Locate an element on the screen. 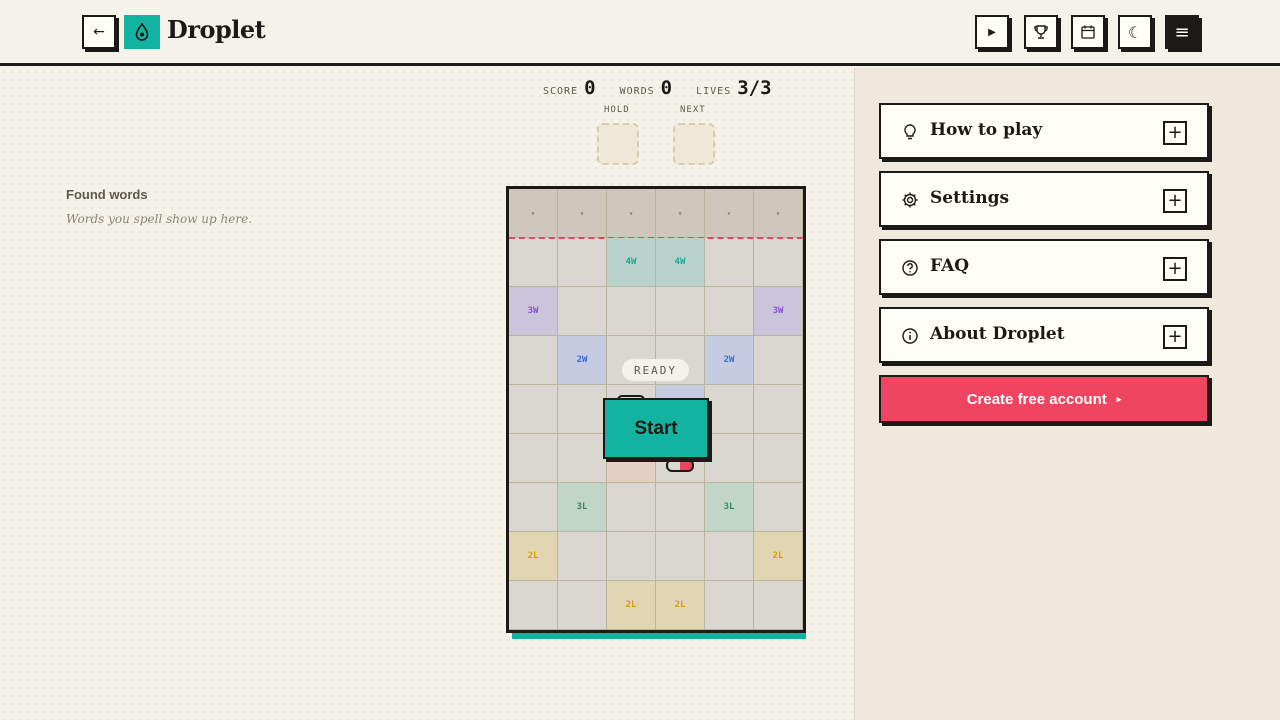  words-label: WORDS is located at coordinates (637, 91).